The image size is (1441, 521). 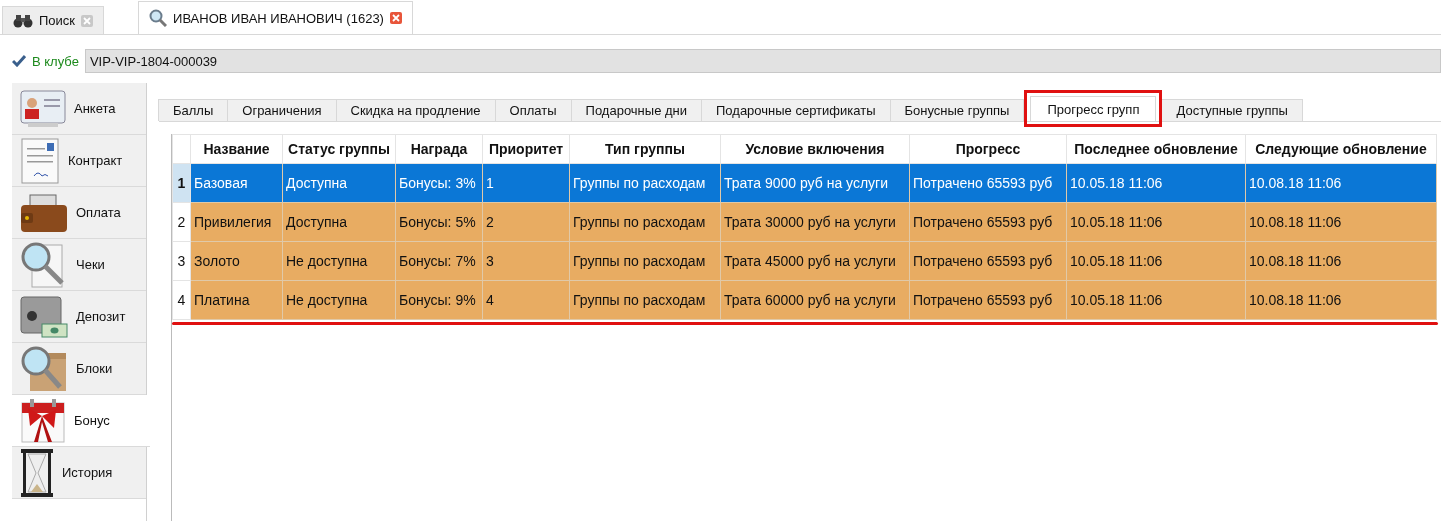 I want to click on sidebar-item: Чеки, so click(x=79, y=265).